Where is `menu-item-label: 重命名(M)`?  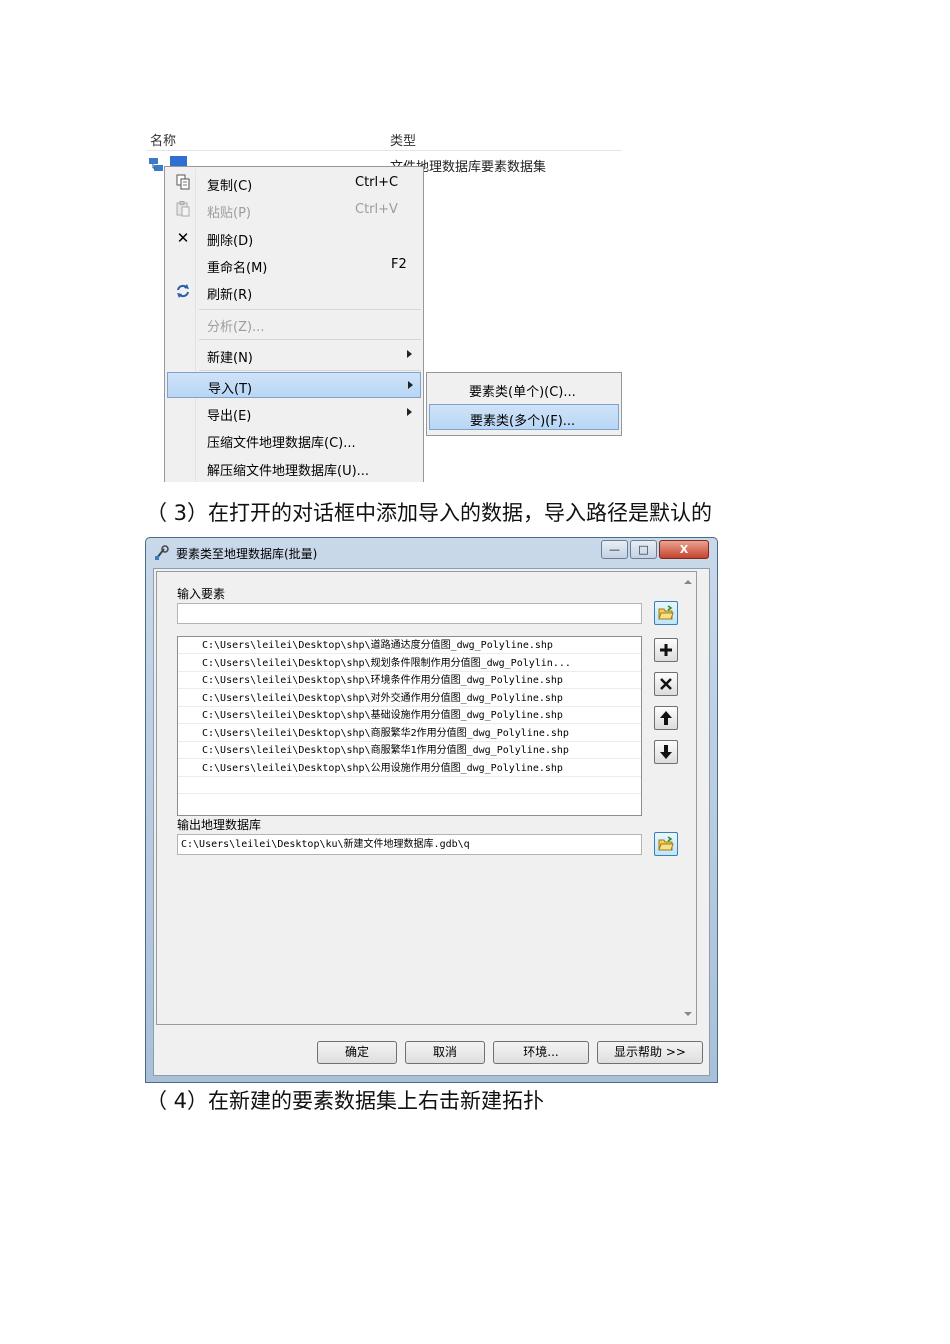
menu-item-label: 重命名(M) is located at coordinates (237, 268).